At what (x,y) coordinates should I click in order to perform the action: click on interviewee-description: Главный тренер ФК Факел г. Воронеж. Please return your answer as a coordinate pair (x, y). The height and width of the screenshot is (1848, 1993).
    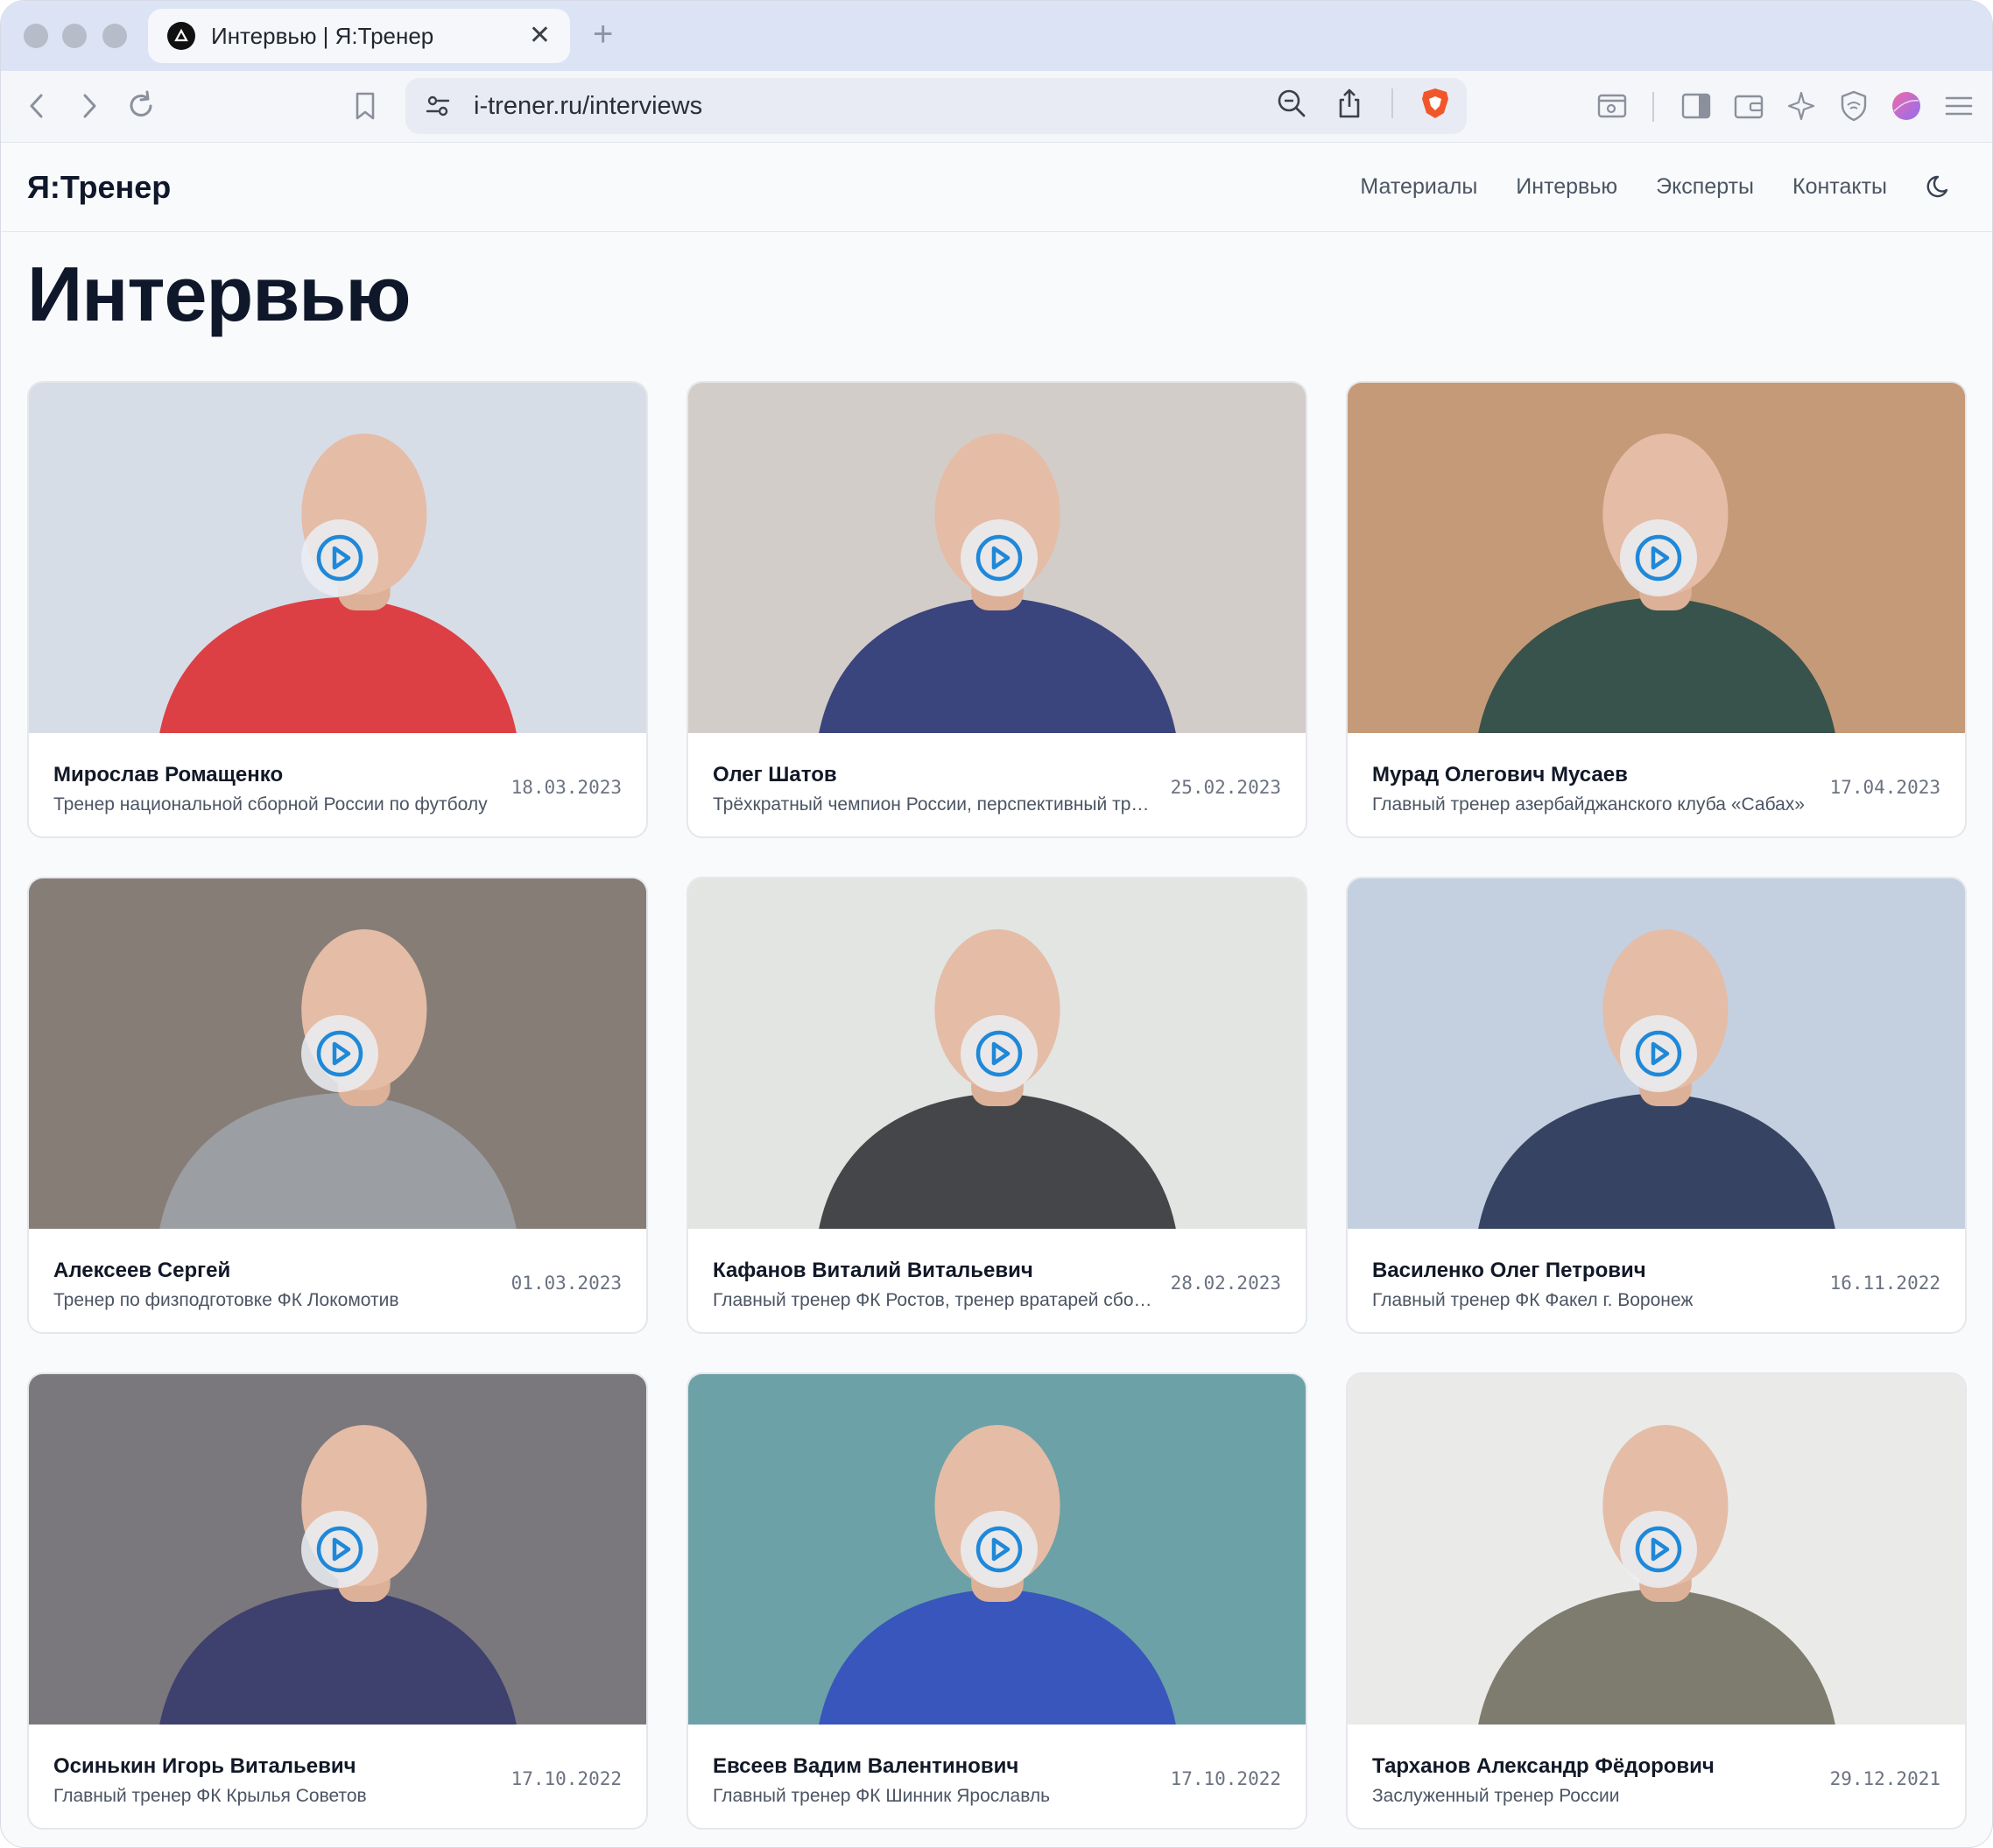
    Looking at the image, I should click on (1533, 1300).